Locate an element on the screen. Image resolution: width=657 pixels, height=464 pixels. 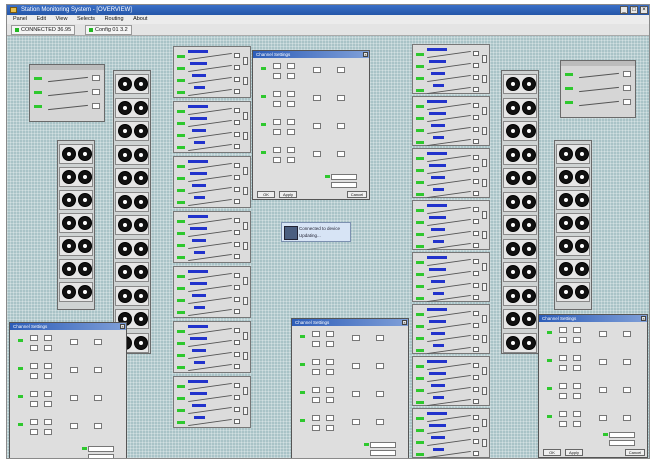
toolbar-connection: CONNECTED 36.95 is located at coordinates (43, 30).